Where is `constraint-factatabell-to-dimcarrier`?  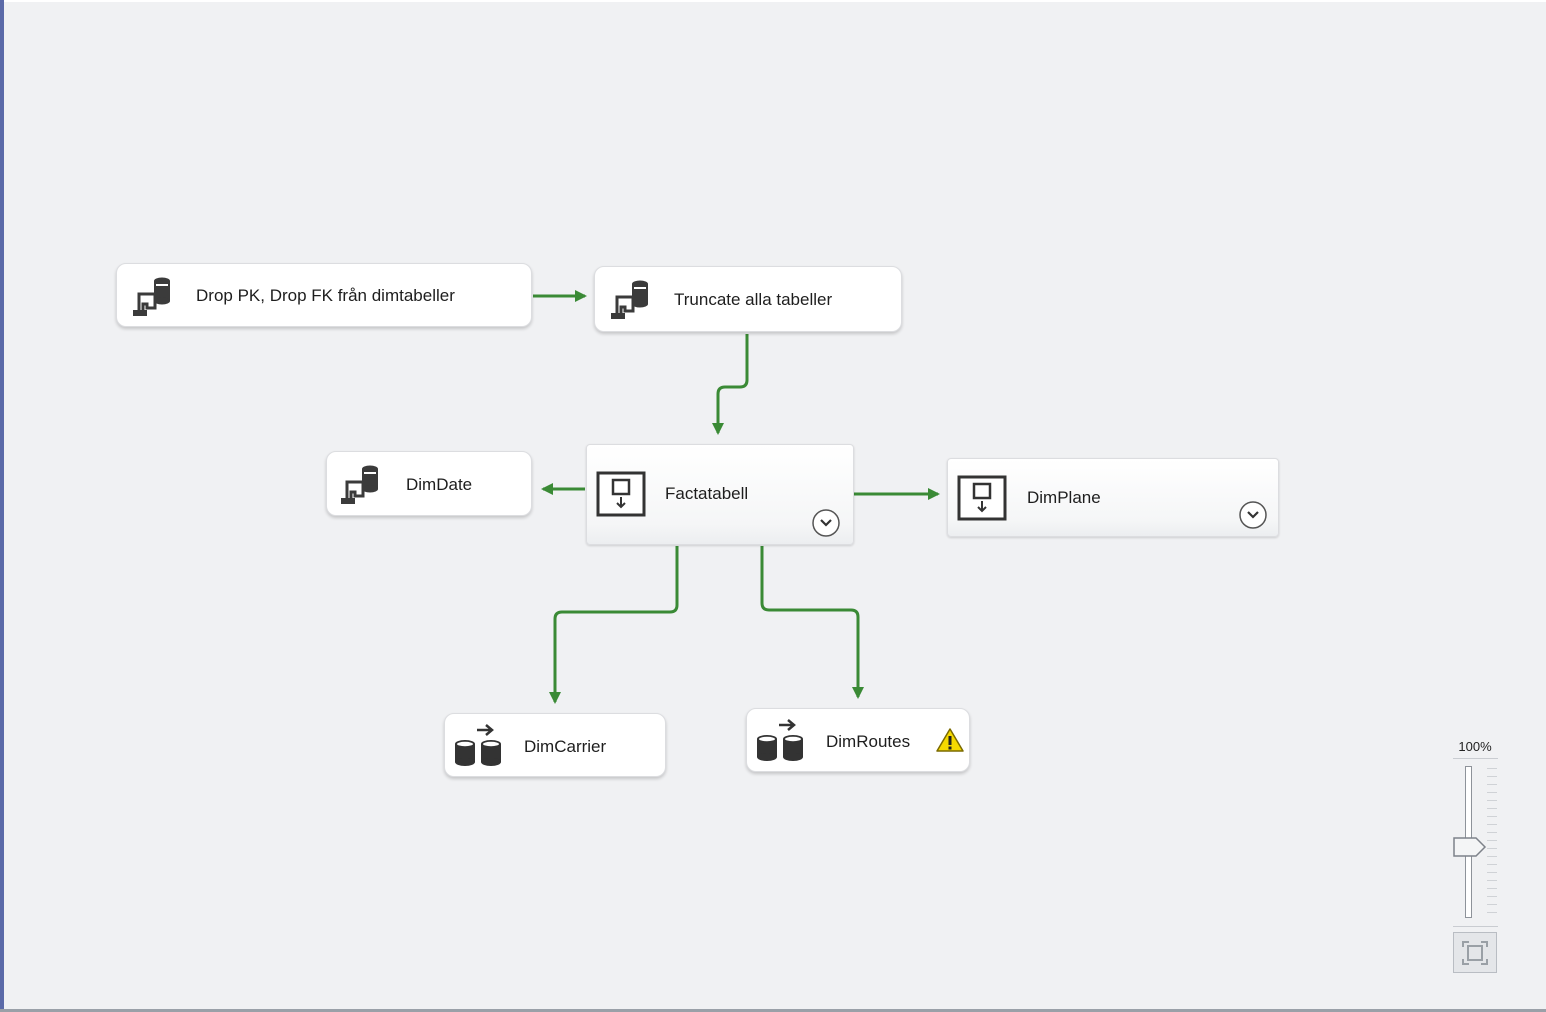 constraint-factatabell-to-dimcarrier is located at coordinates (614, 625).